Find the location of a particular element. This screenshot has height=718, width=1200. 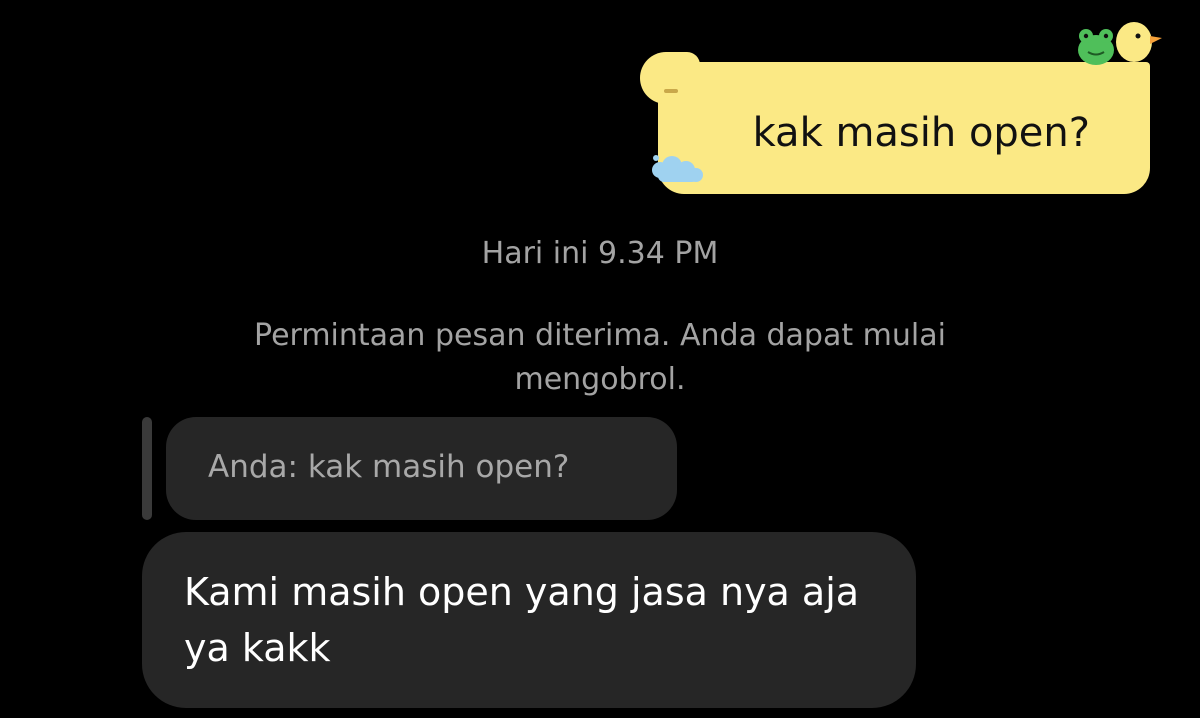

quoted-reply-bubble: Anda: kak masih open? is located at coordinates (421, 468).